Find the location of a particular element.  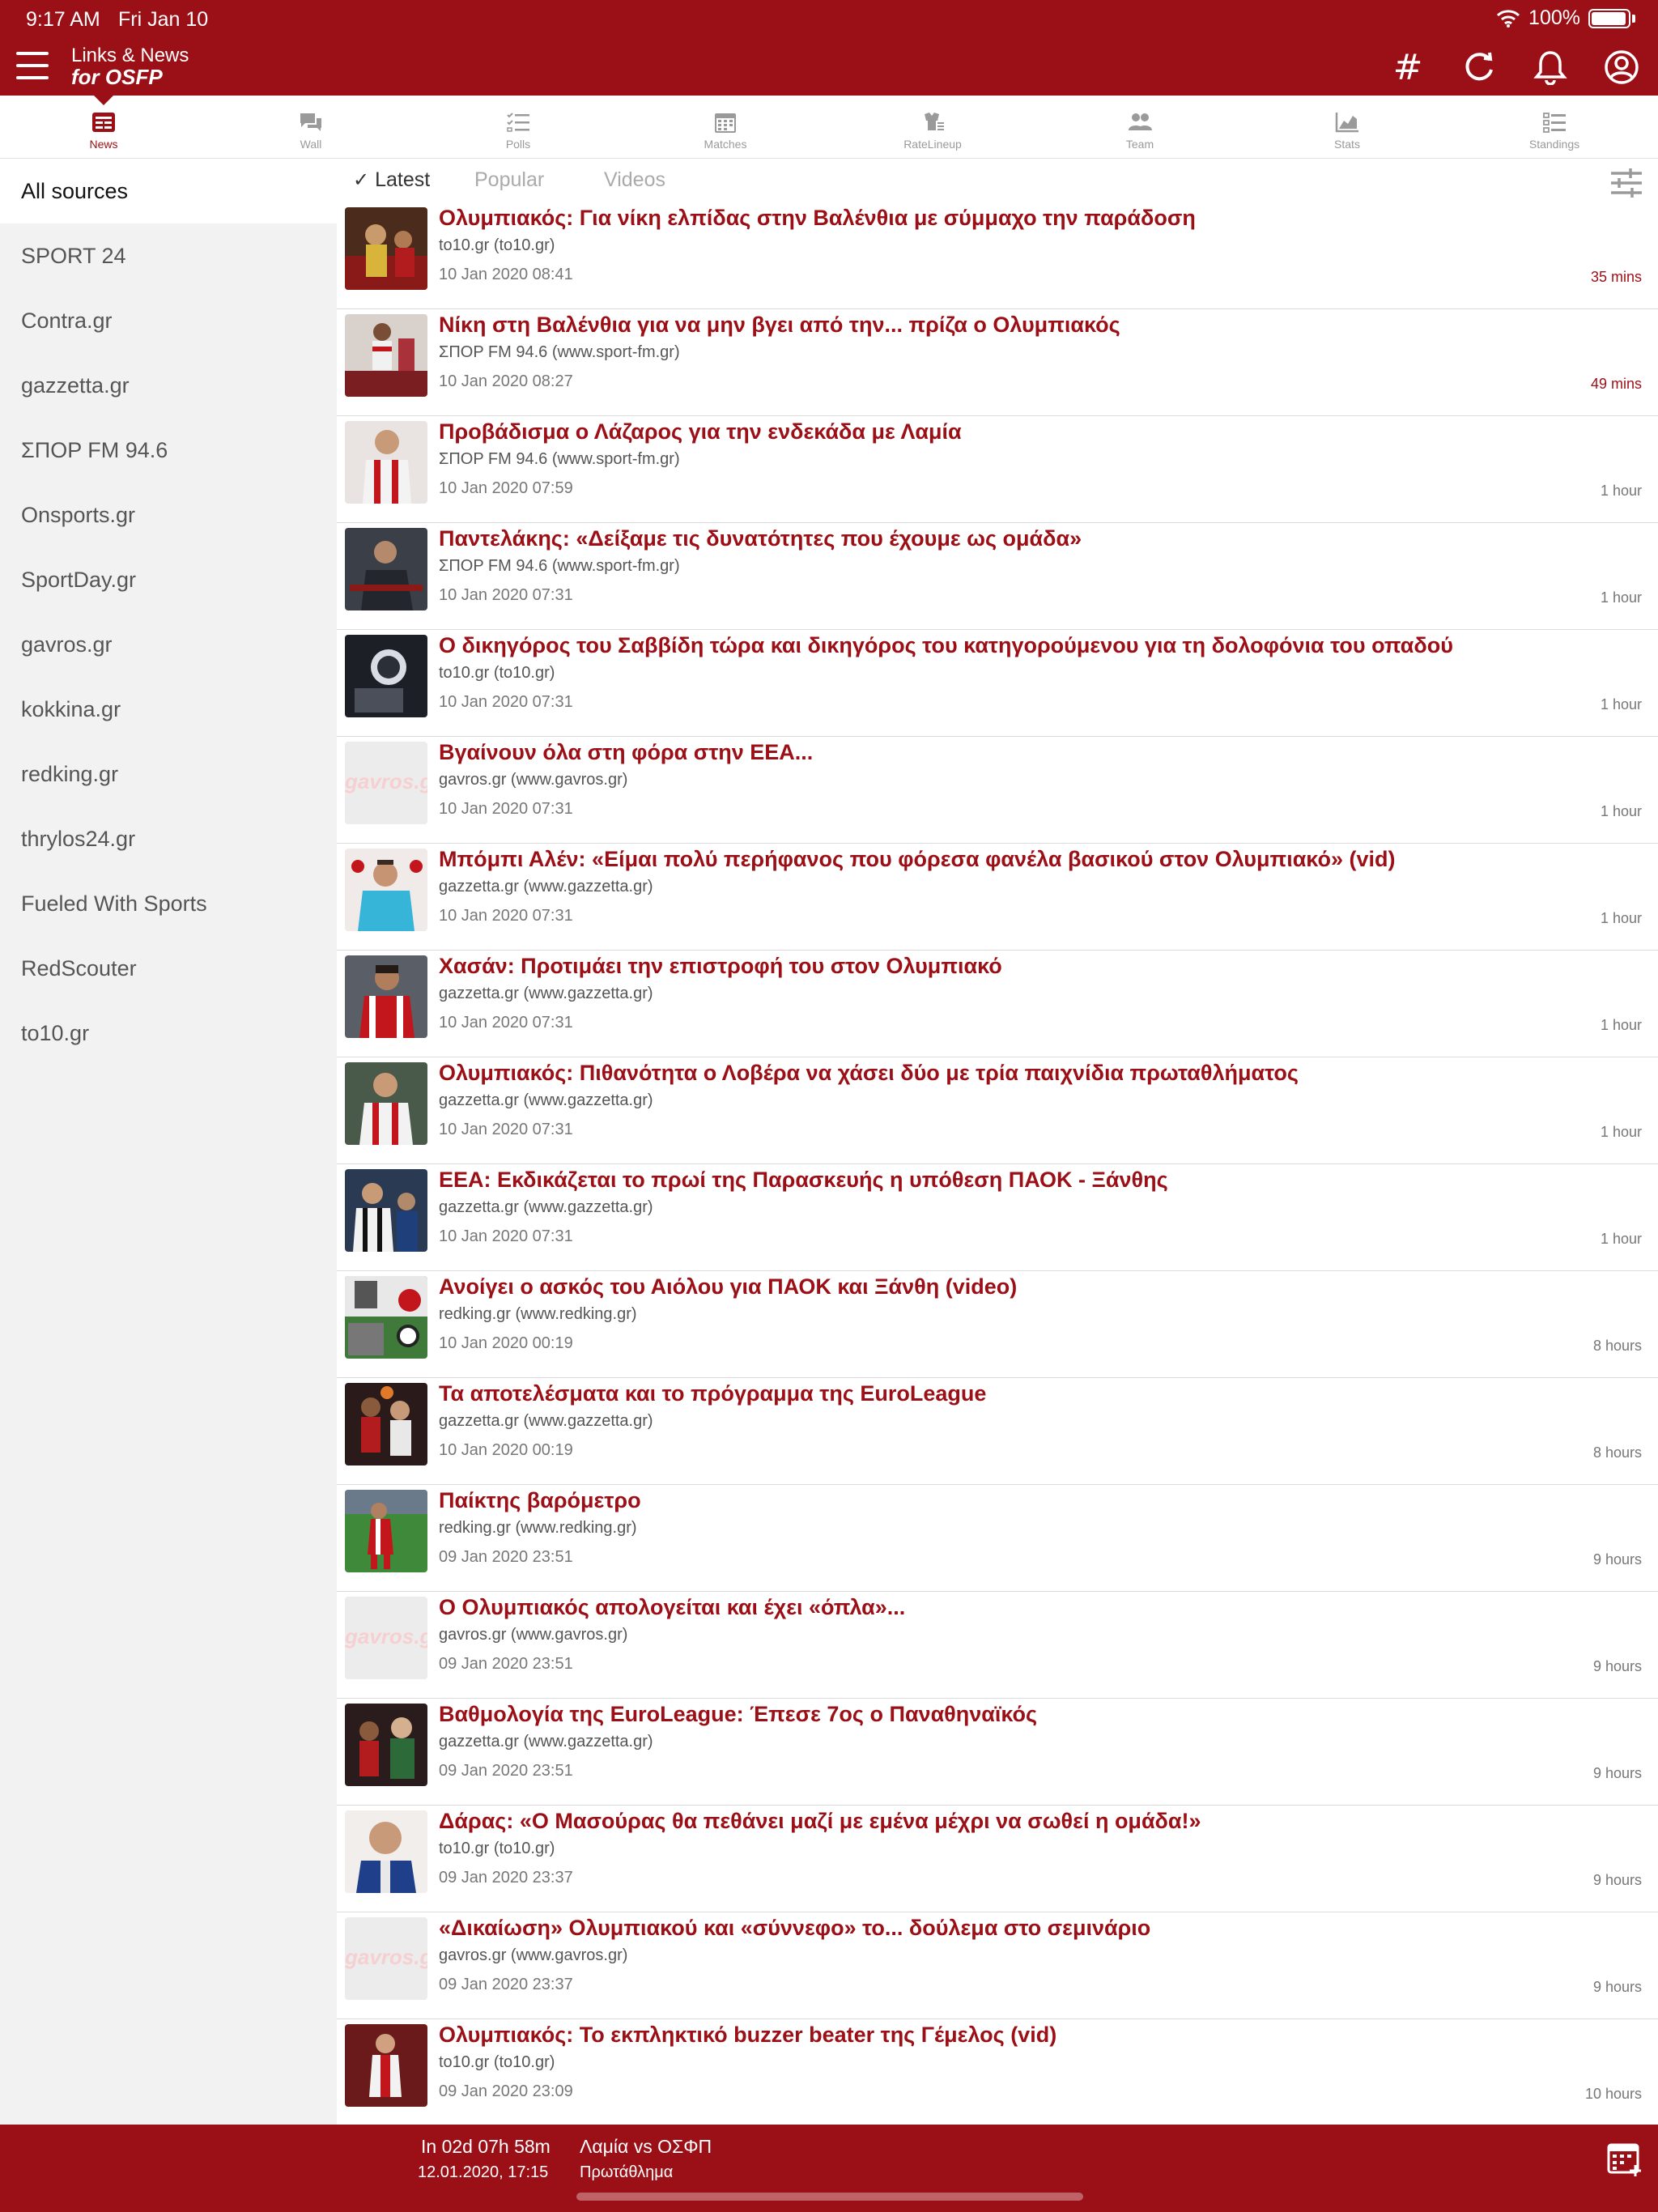

tab-stats: Stats is located at coordinates (1347, 127).